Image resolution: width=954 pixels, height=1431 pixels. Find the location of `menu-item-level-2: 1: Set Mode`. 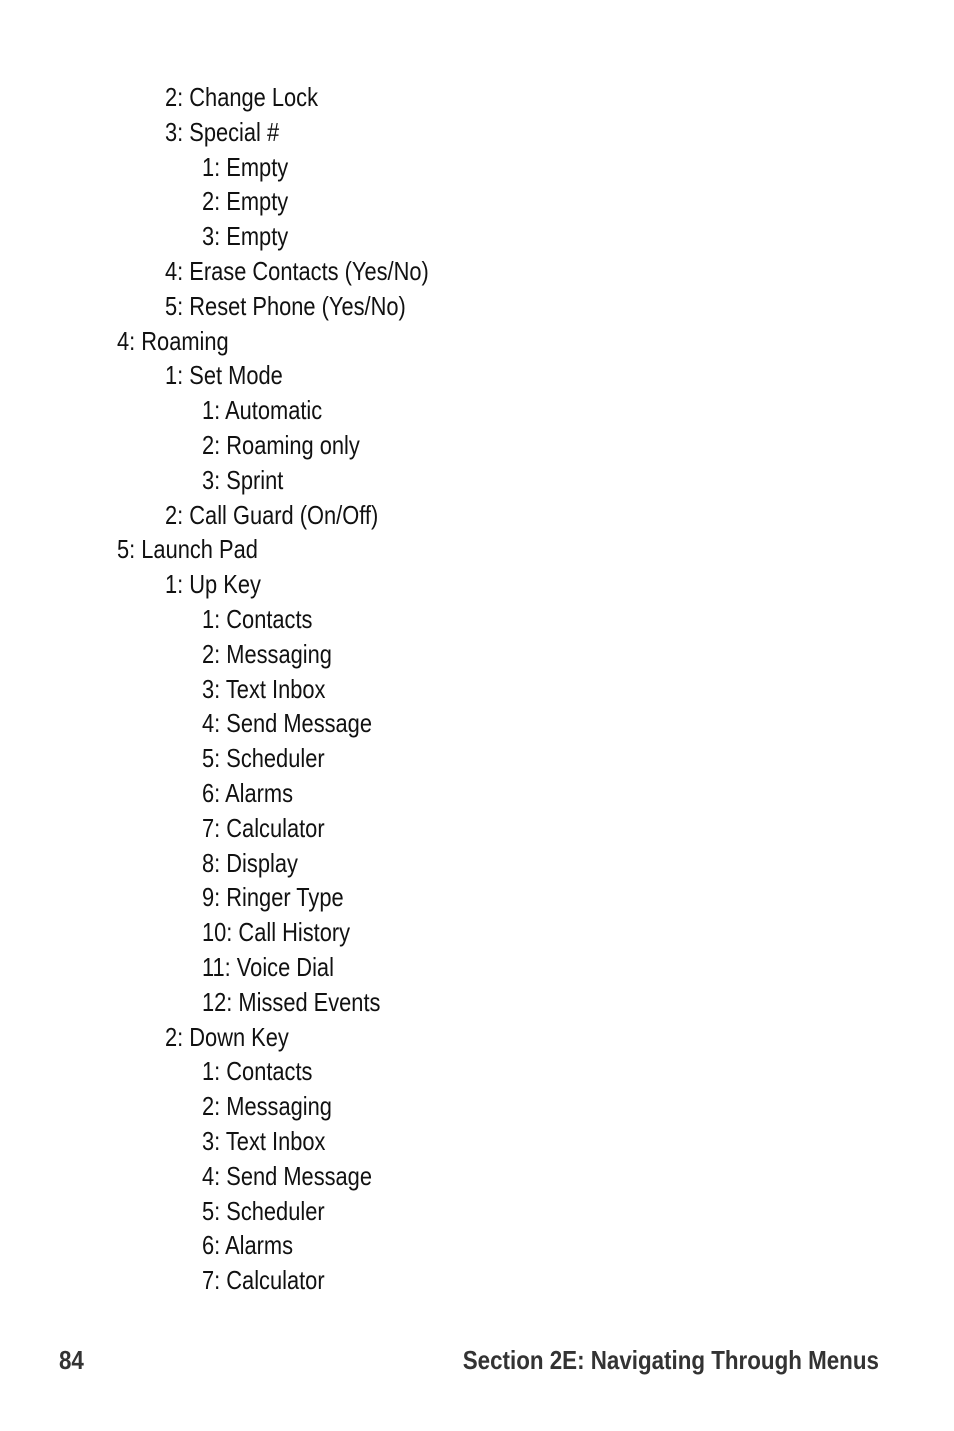

menu-item-level-2: 1: Set Mode is located at coordinates (477, 375).